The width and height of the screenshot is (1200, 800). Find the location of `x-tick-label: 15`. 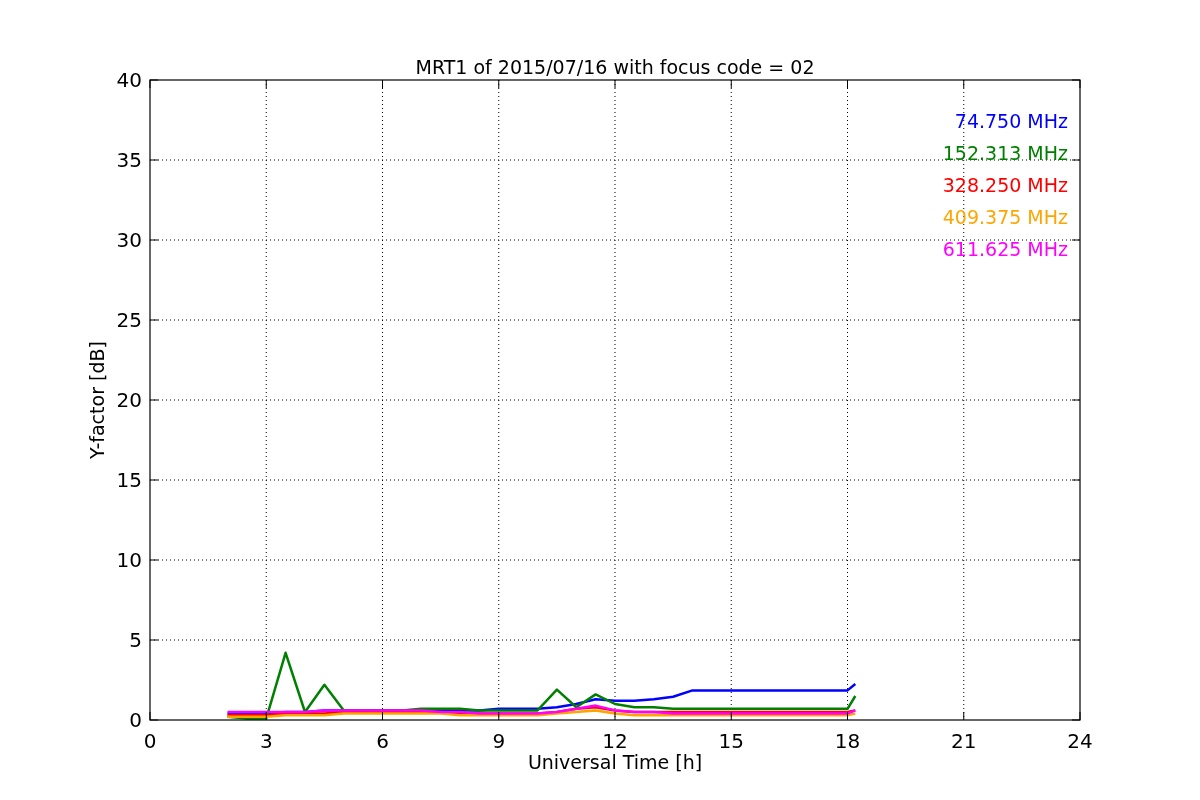

x-tick-label: 15 is located at coordinates (731, 741).